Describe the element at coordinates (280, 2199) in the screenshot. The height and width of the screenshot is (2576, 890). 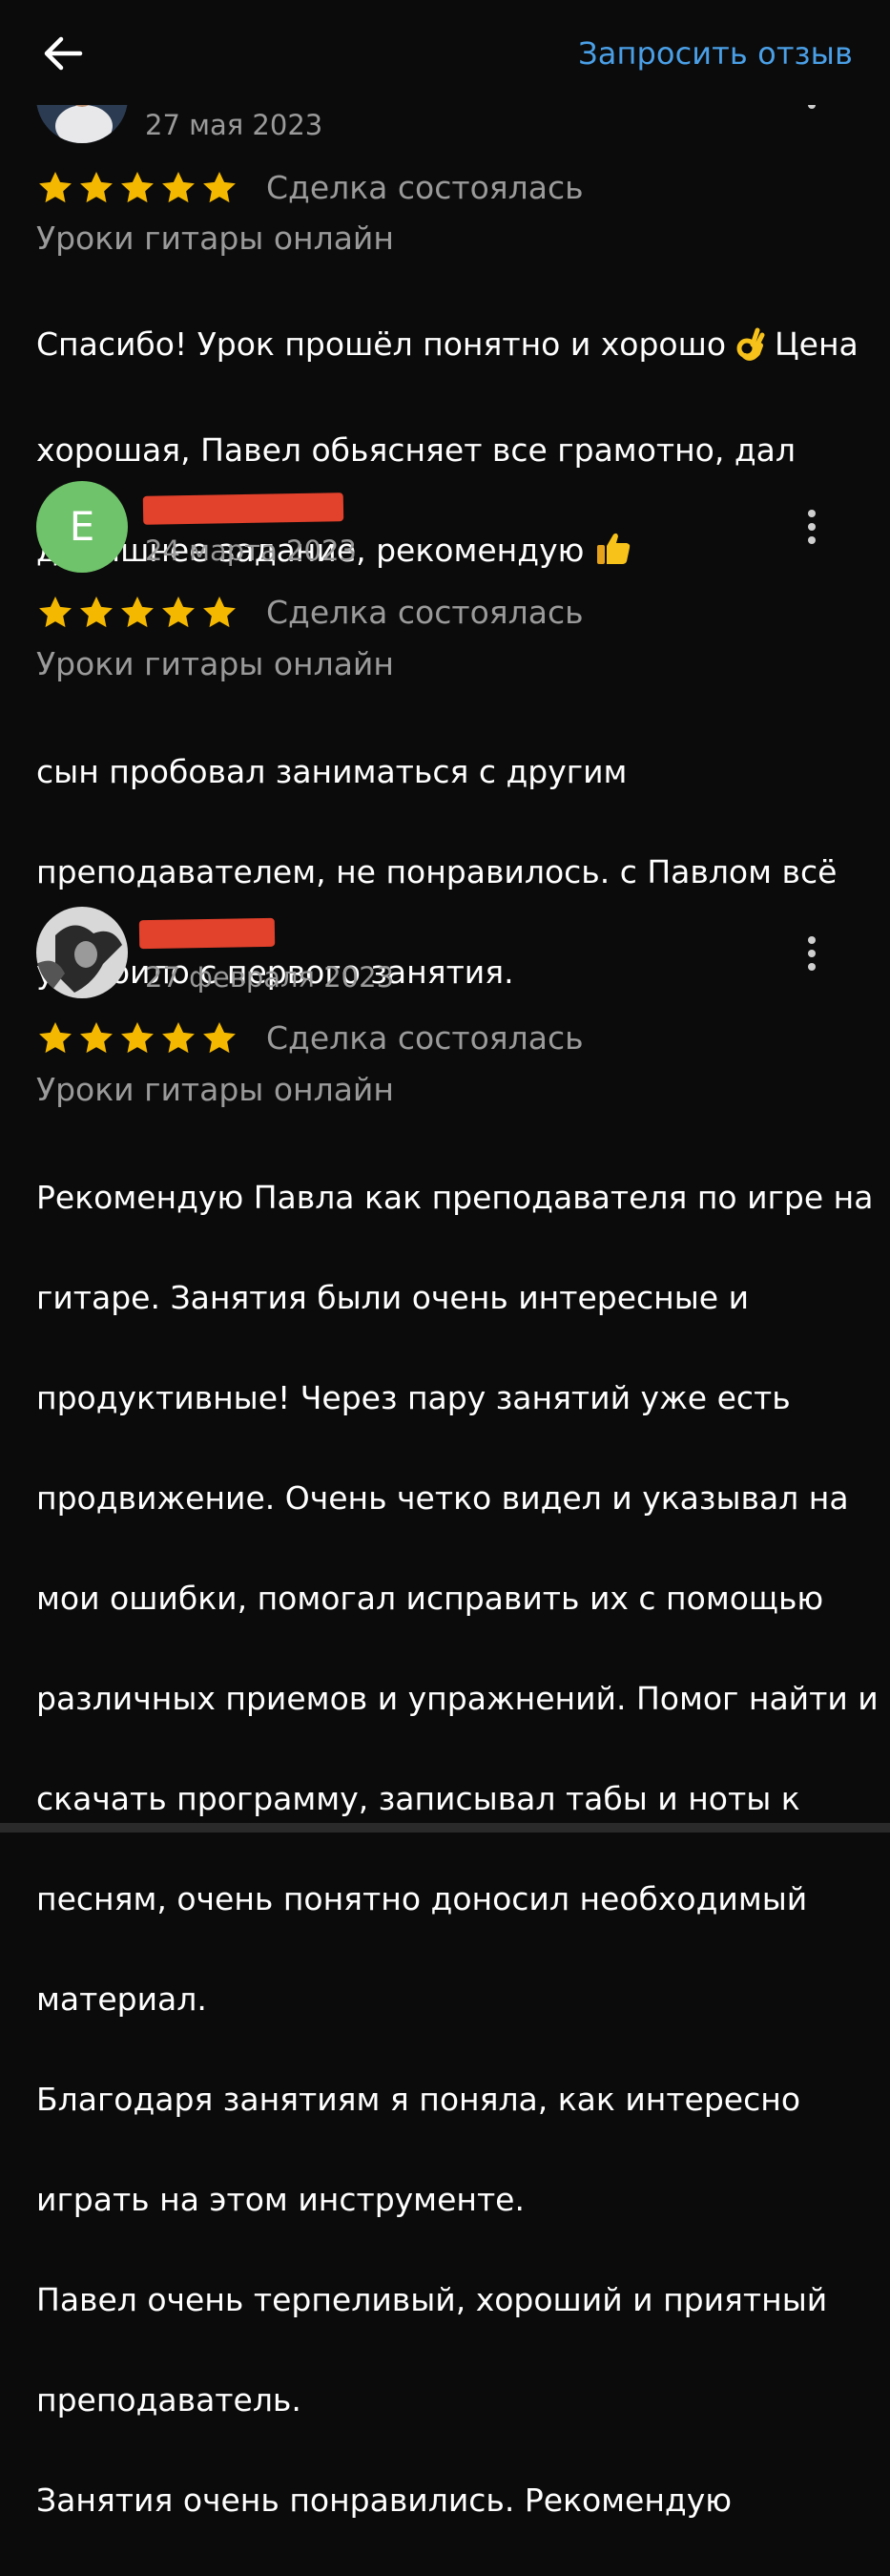
I see `review-text-line: играть на этом инструменте.` at that location.